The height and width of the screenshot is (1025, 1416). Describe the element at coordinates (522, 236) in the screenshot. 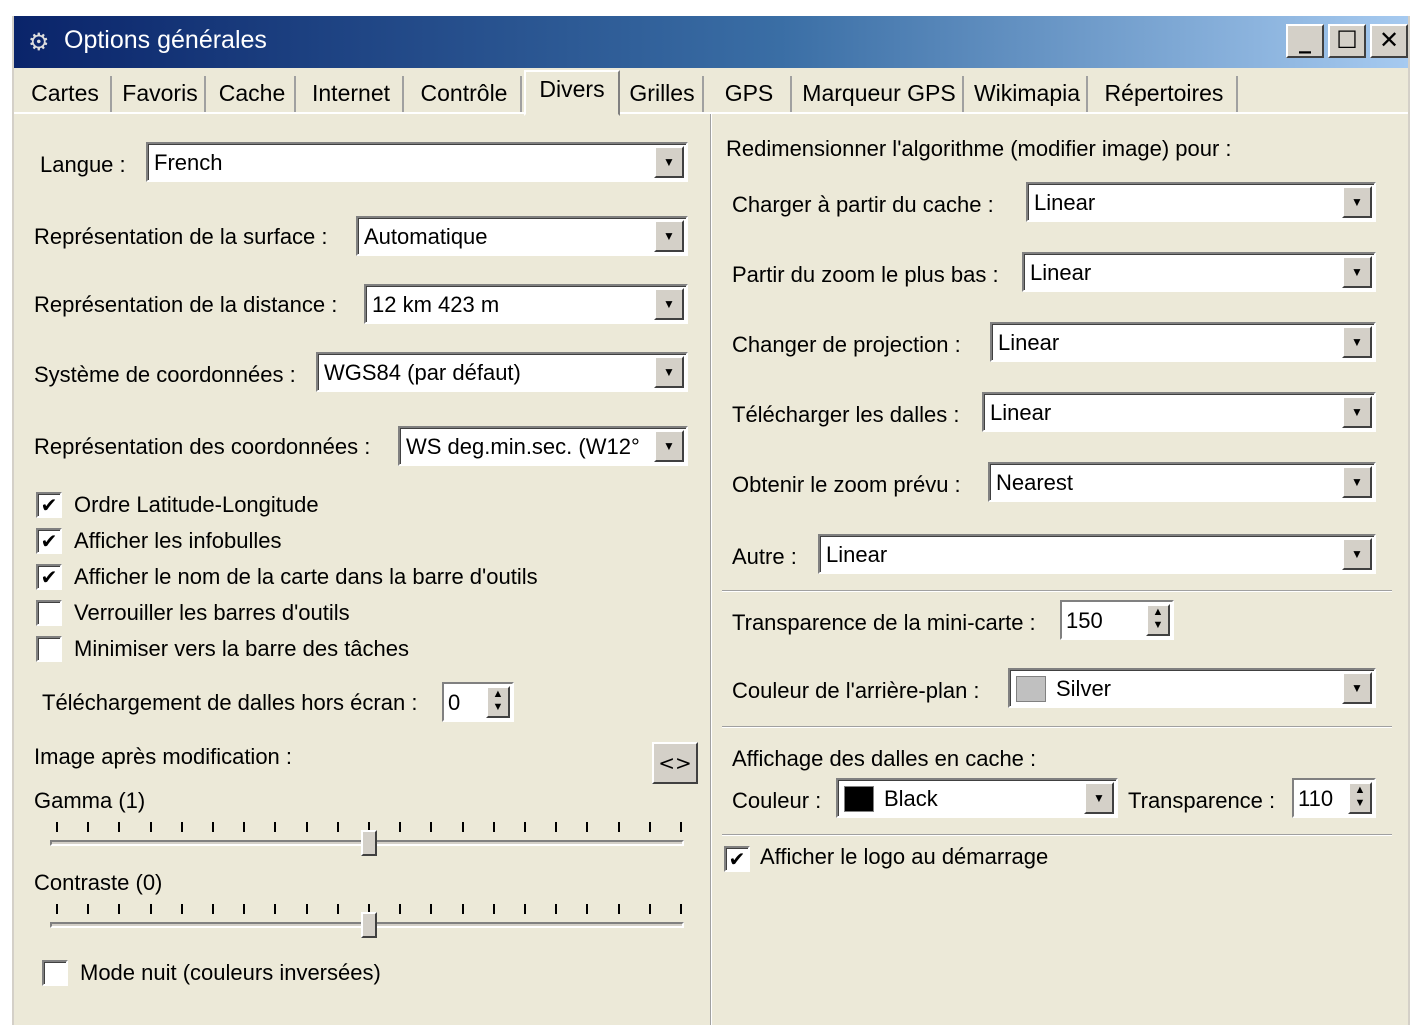

I see `surface-select: Automatique ▼` at that location.